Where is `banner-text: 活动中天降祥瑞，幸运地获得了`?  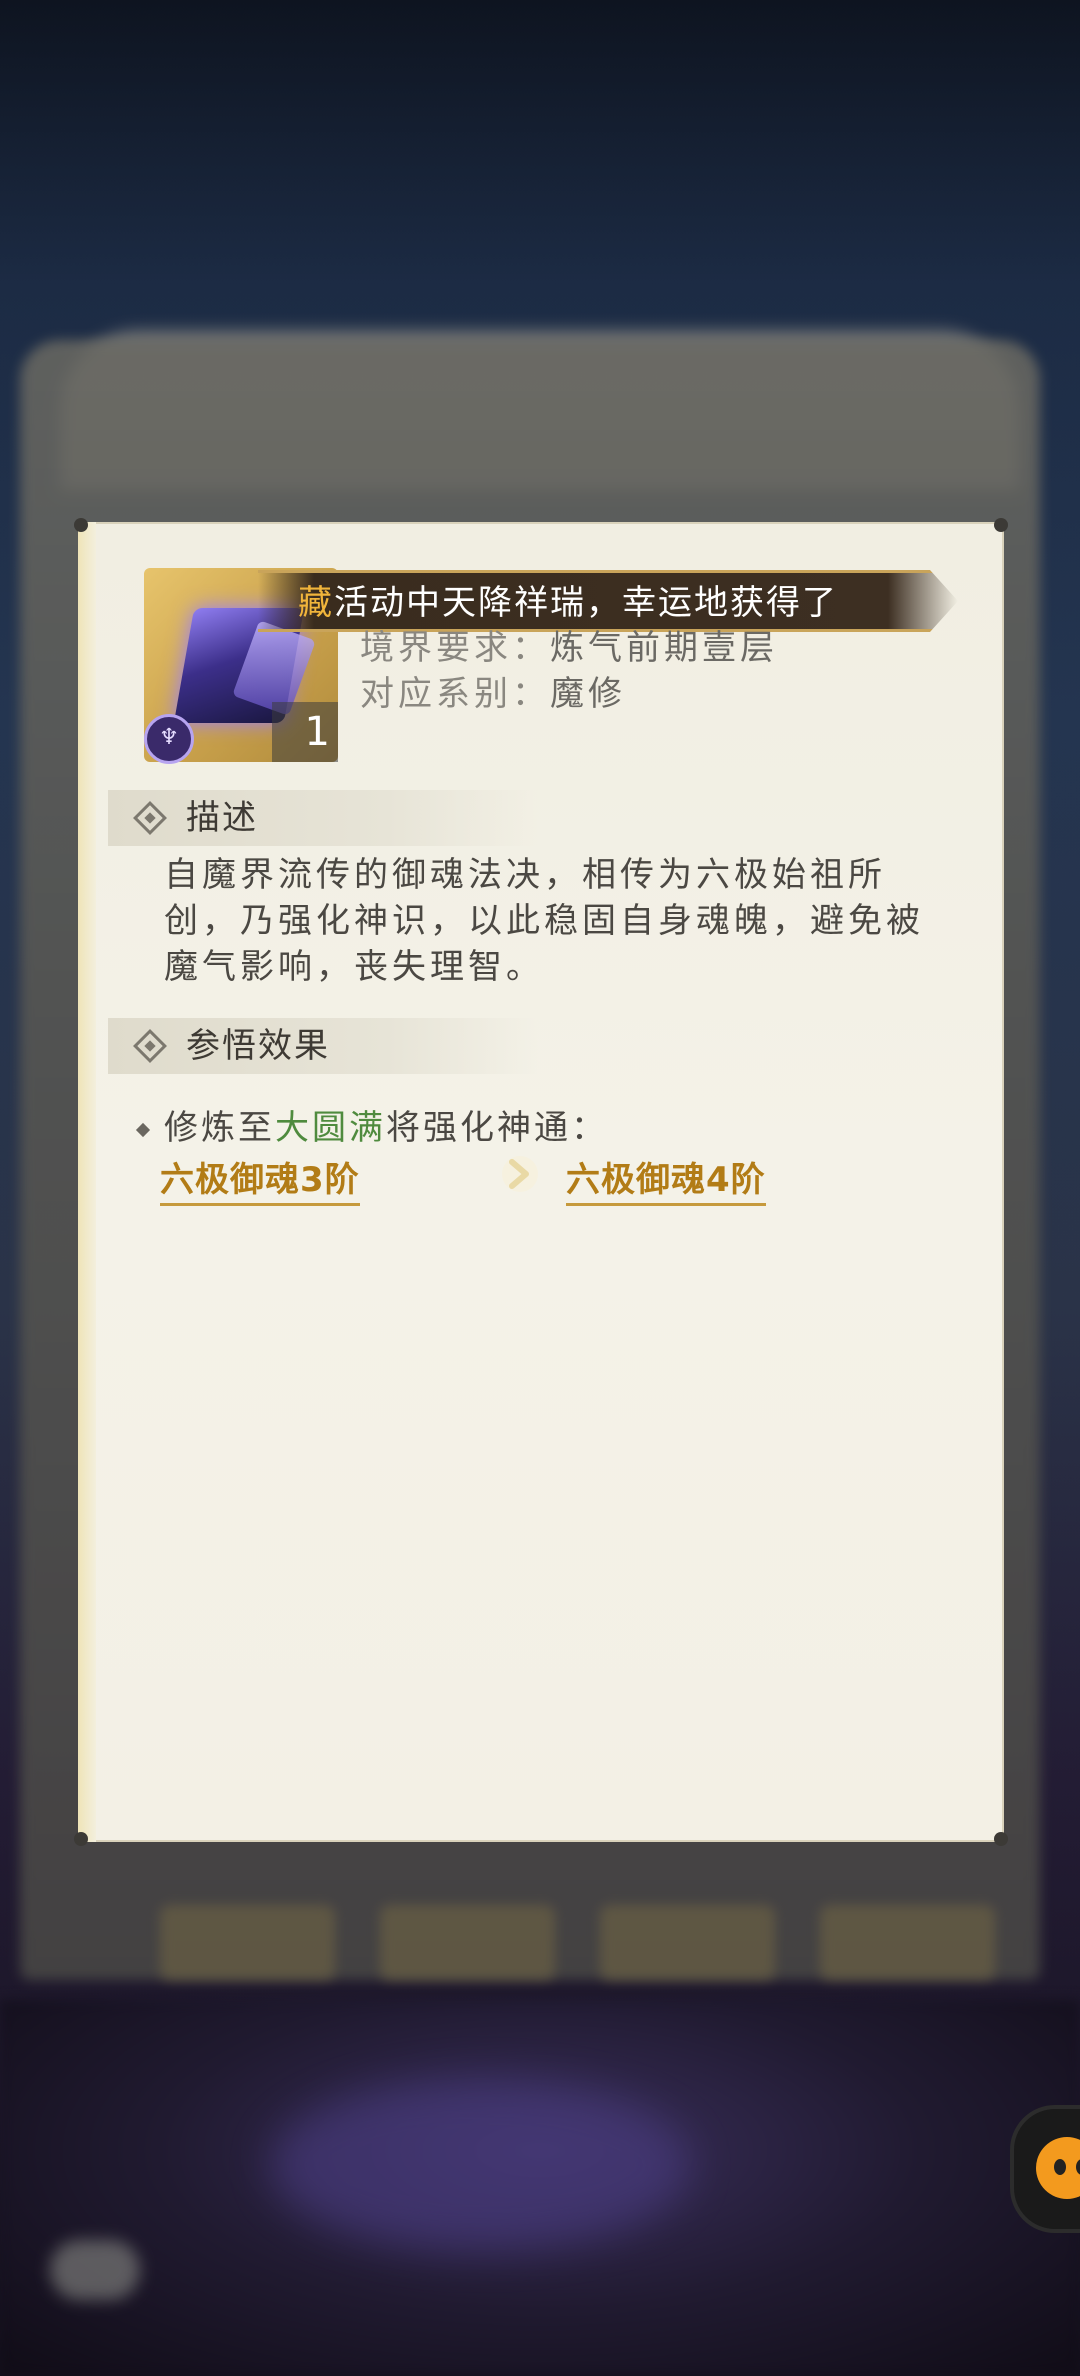
banner-text: 活动中天降祥瑞，幸运地获得了 is located at coordinates (586, 603).